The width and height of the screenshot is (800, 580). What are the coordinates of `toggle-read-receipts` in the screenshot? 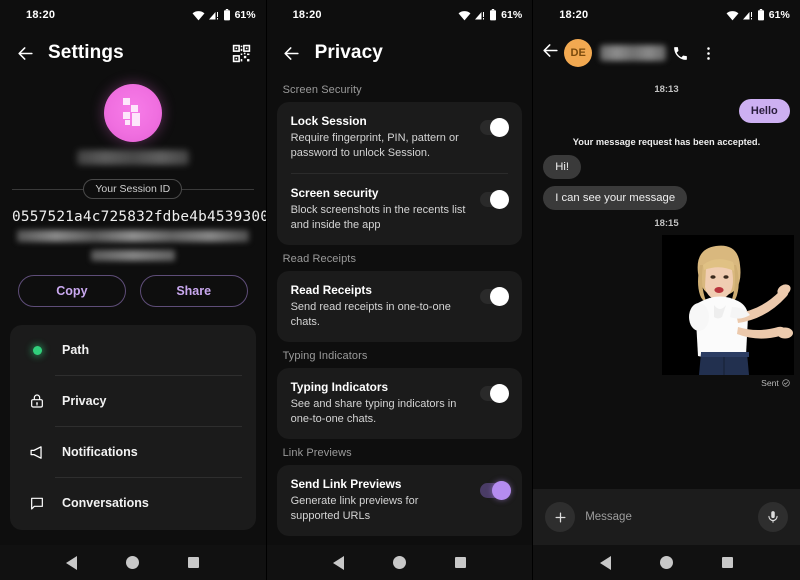 It's located at (495, 297).